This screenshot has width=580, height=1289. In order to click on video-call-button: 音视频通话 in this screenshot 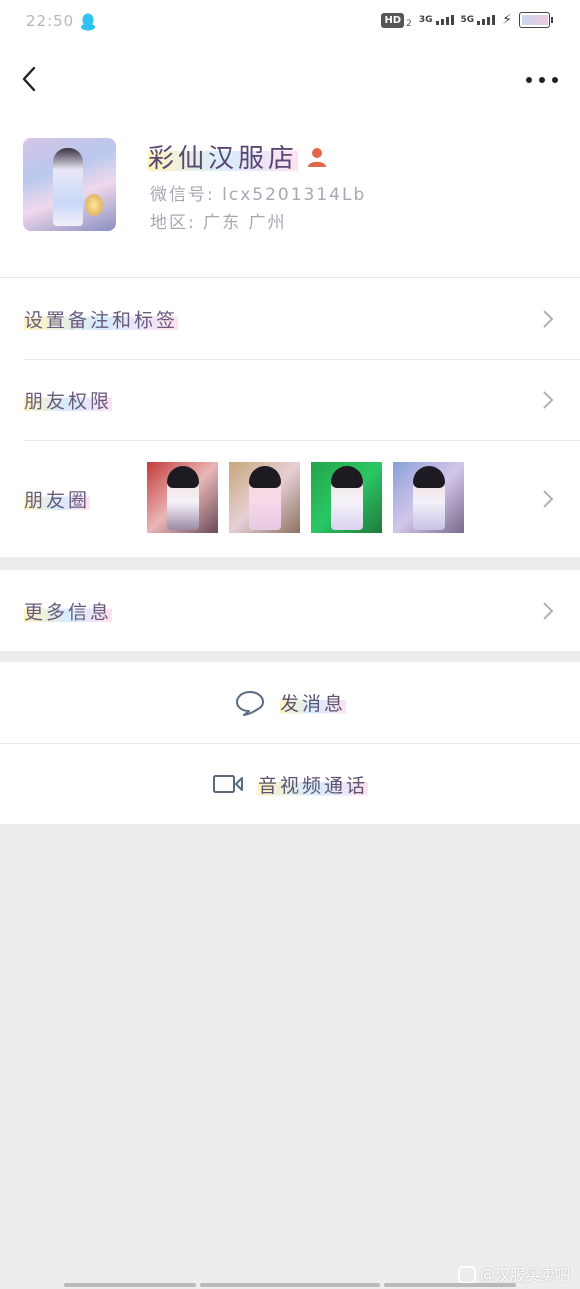, I will do `click(290, 783)`.